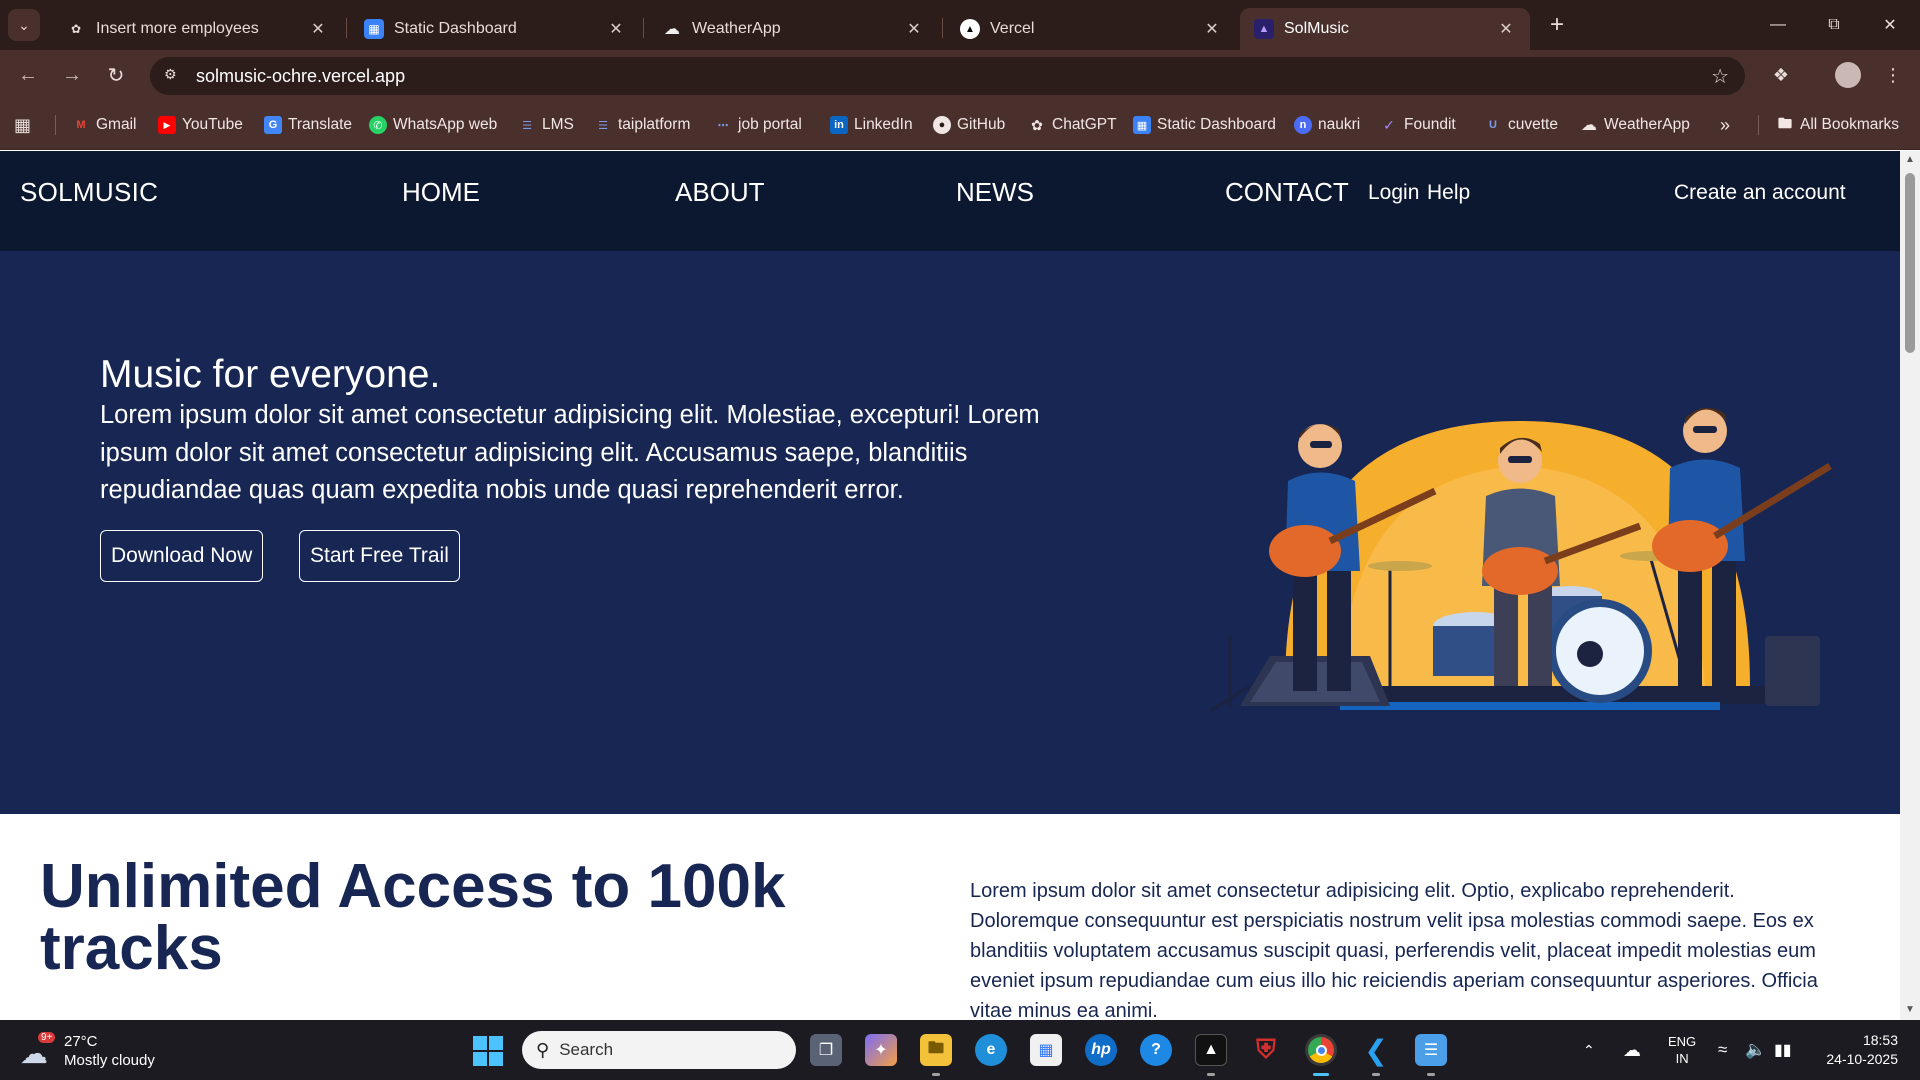 The image size is (1920, 1080). I want to click on tab-insert-more-employees: ✿ Insert more employees ✕, so click(197, 29).